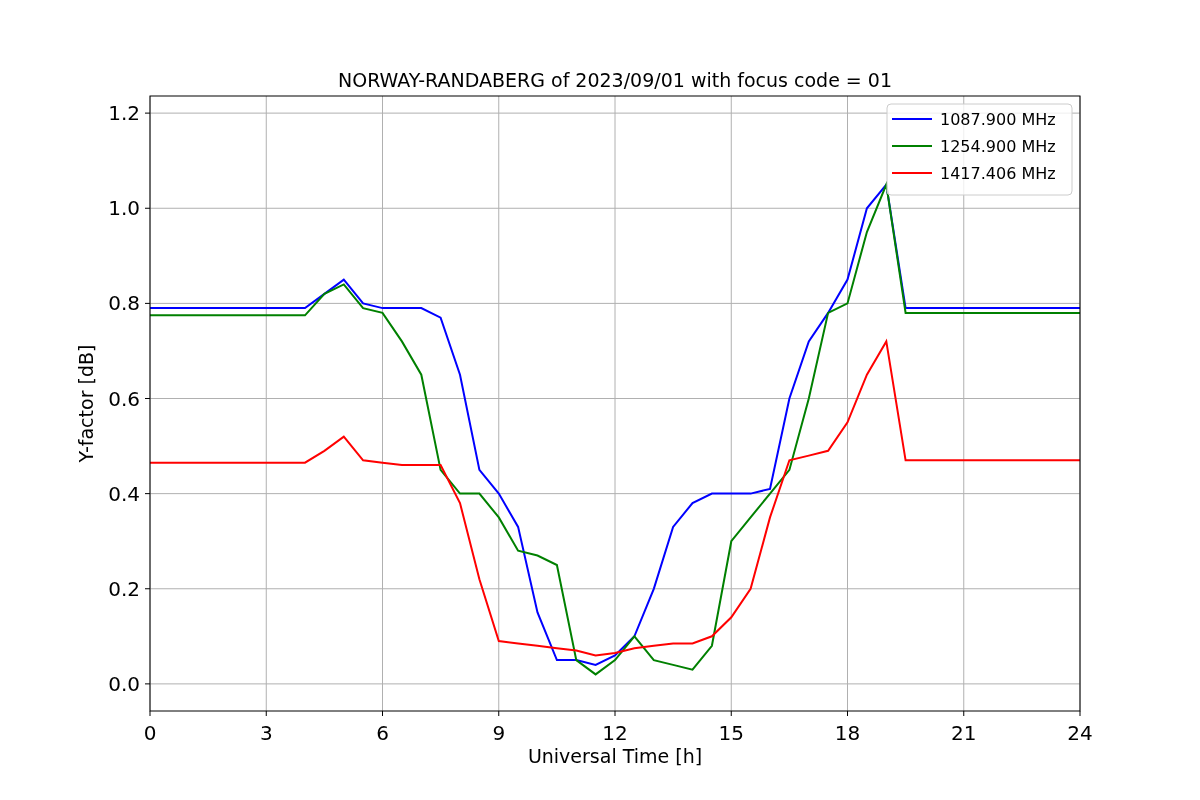  What do you see at coordinates (124, 588) in the screenshot?
I see `y-tick-label: 0.2` at bounding box center [124, 588].